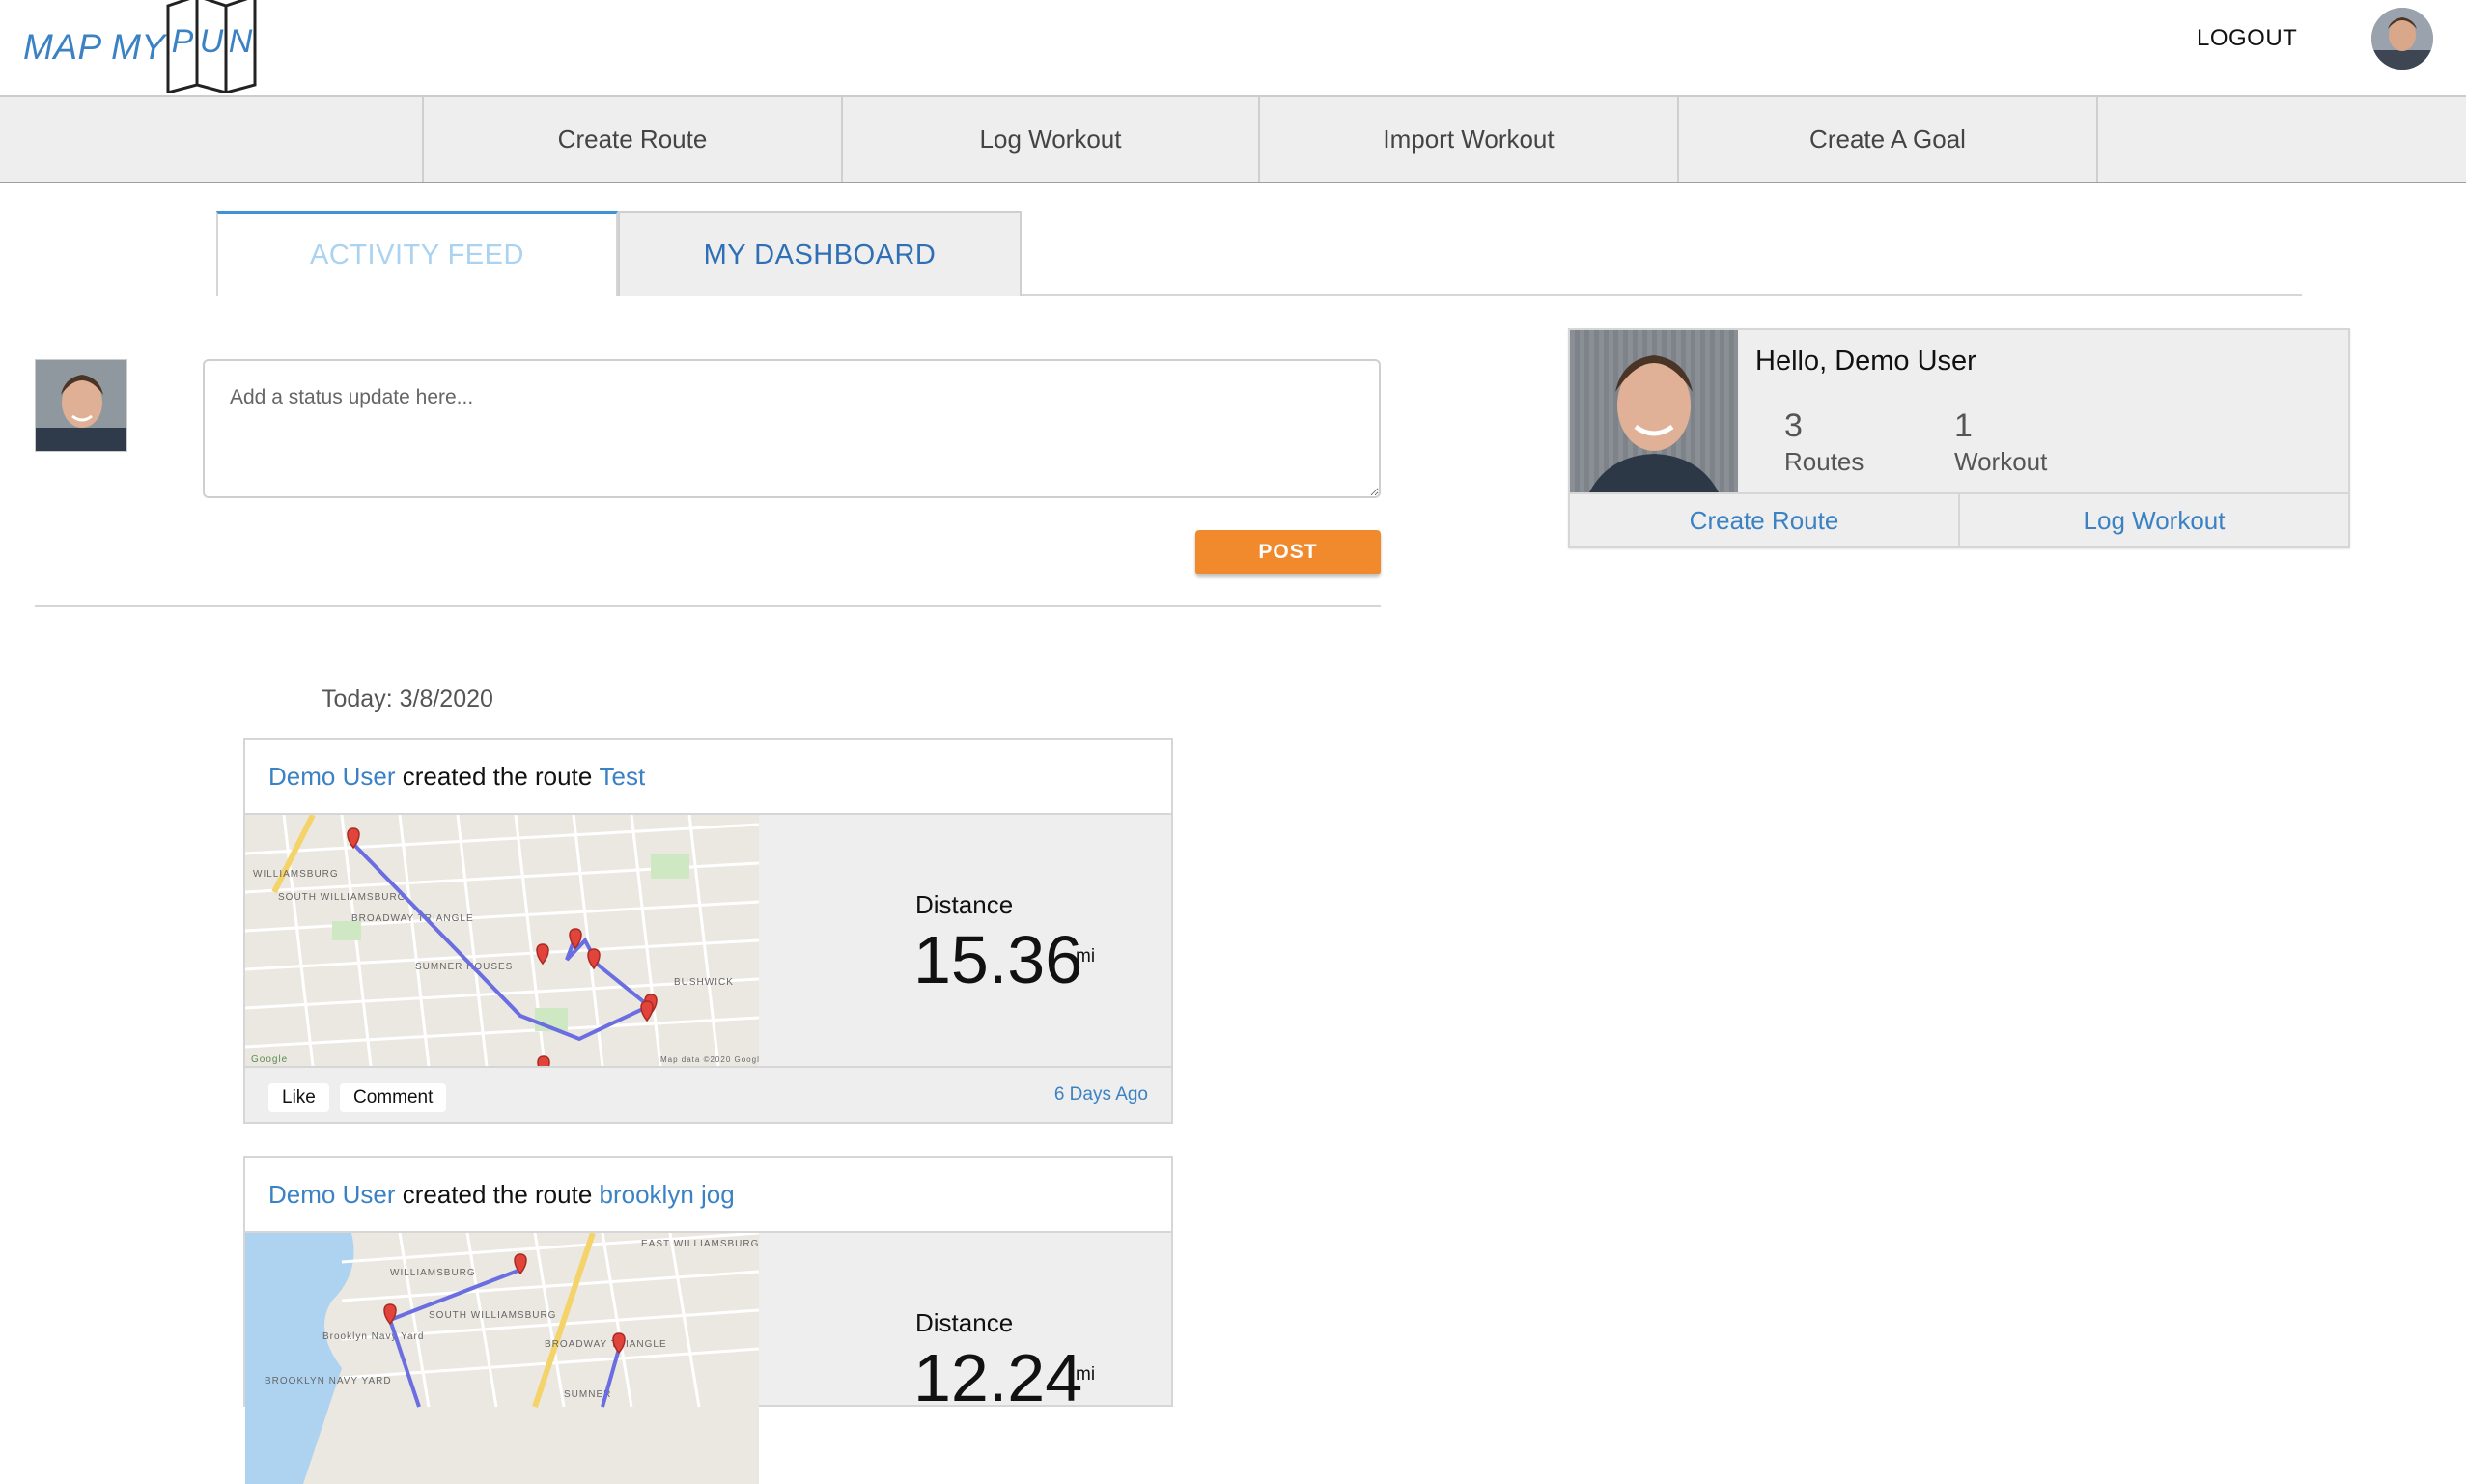 This screenshot has height=1484, width=2466. Describe the element at coordinates (700, 1244) in the screenshot. I see `map-label: EAST WILLIAMSBURG` at that location.